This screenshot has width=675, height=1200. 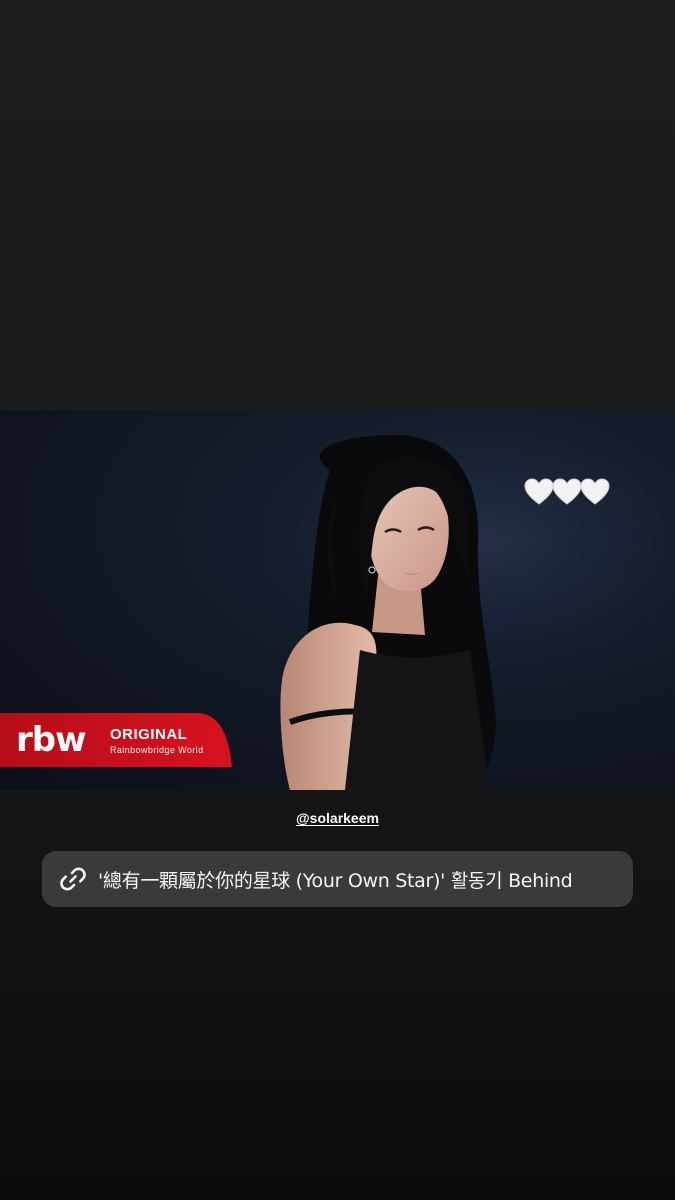 I want to click on badge-subtitle: Rainbowbridge World, so click(x=157, y=750).